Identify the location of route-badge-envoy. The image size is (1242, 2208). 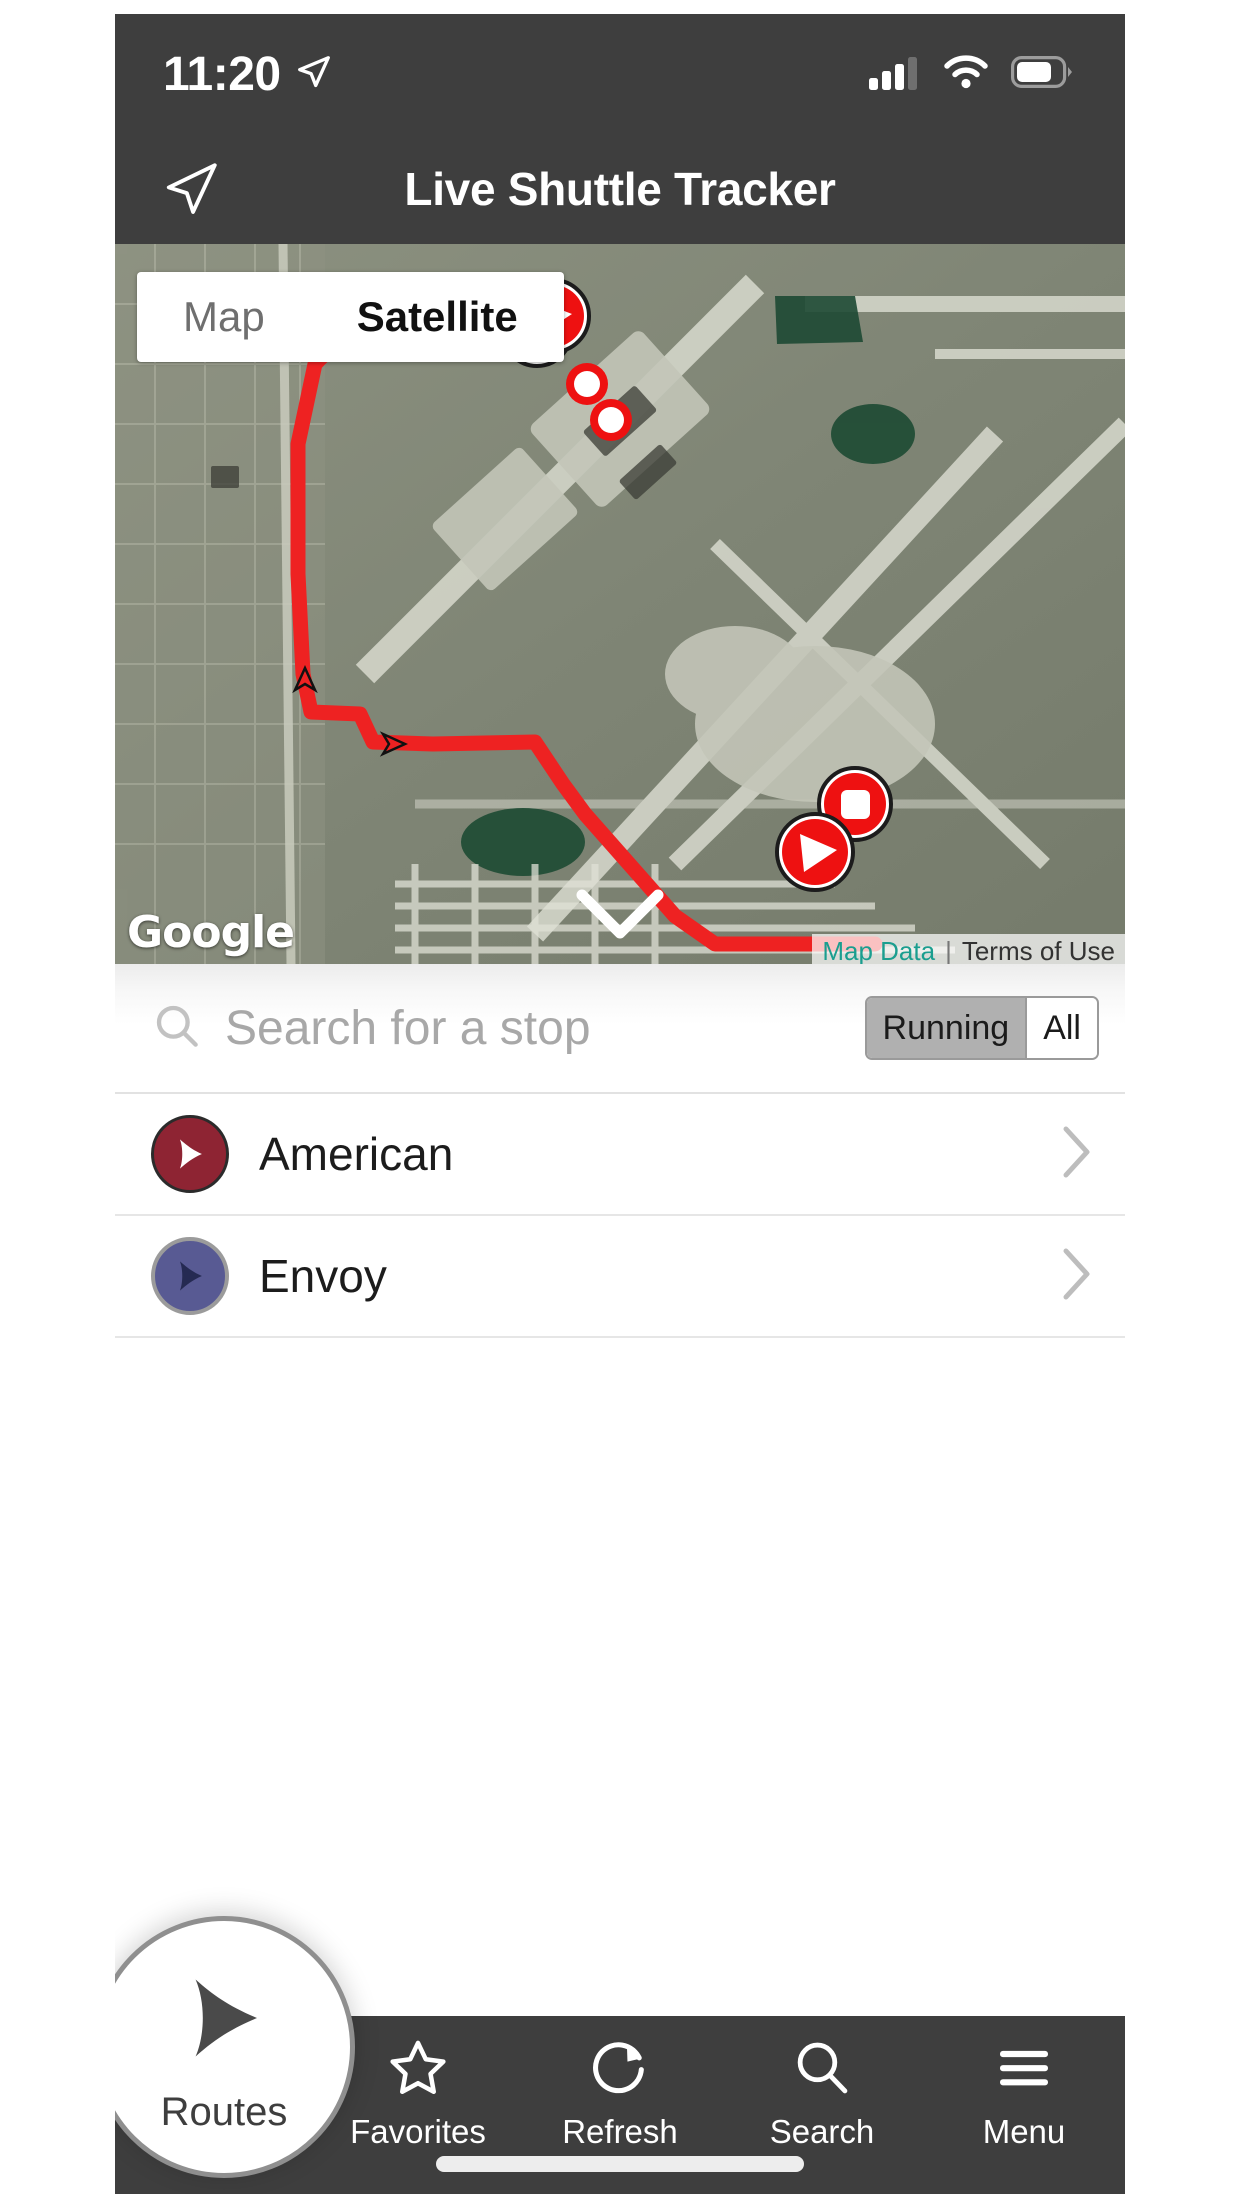
(190, 1276).